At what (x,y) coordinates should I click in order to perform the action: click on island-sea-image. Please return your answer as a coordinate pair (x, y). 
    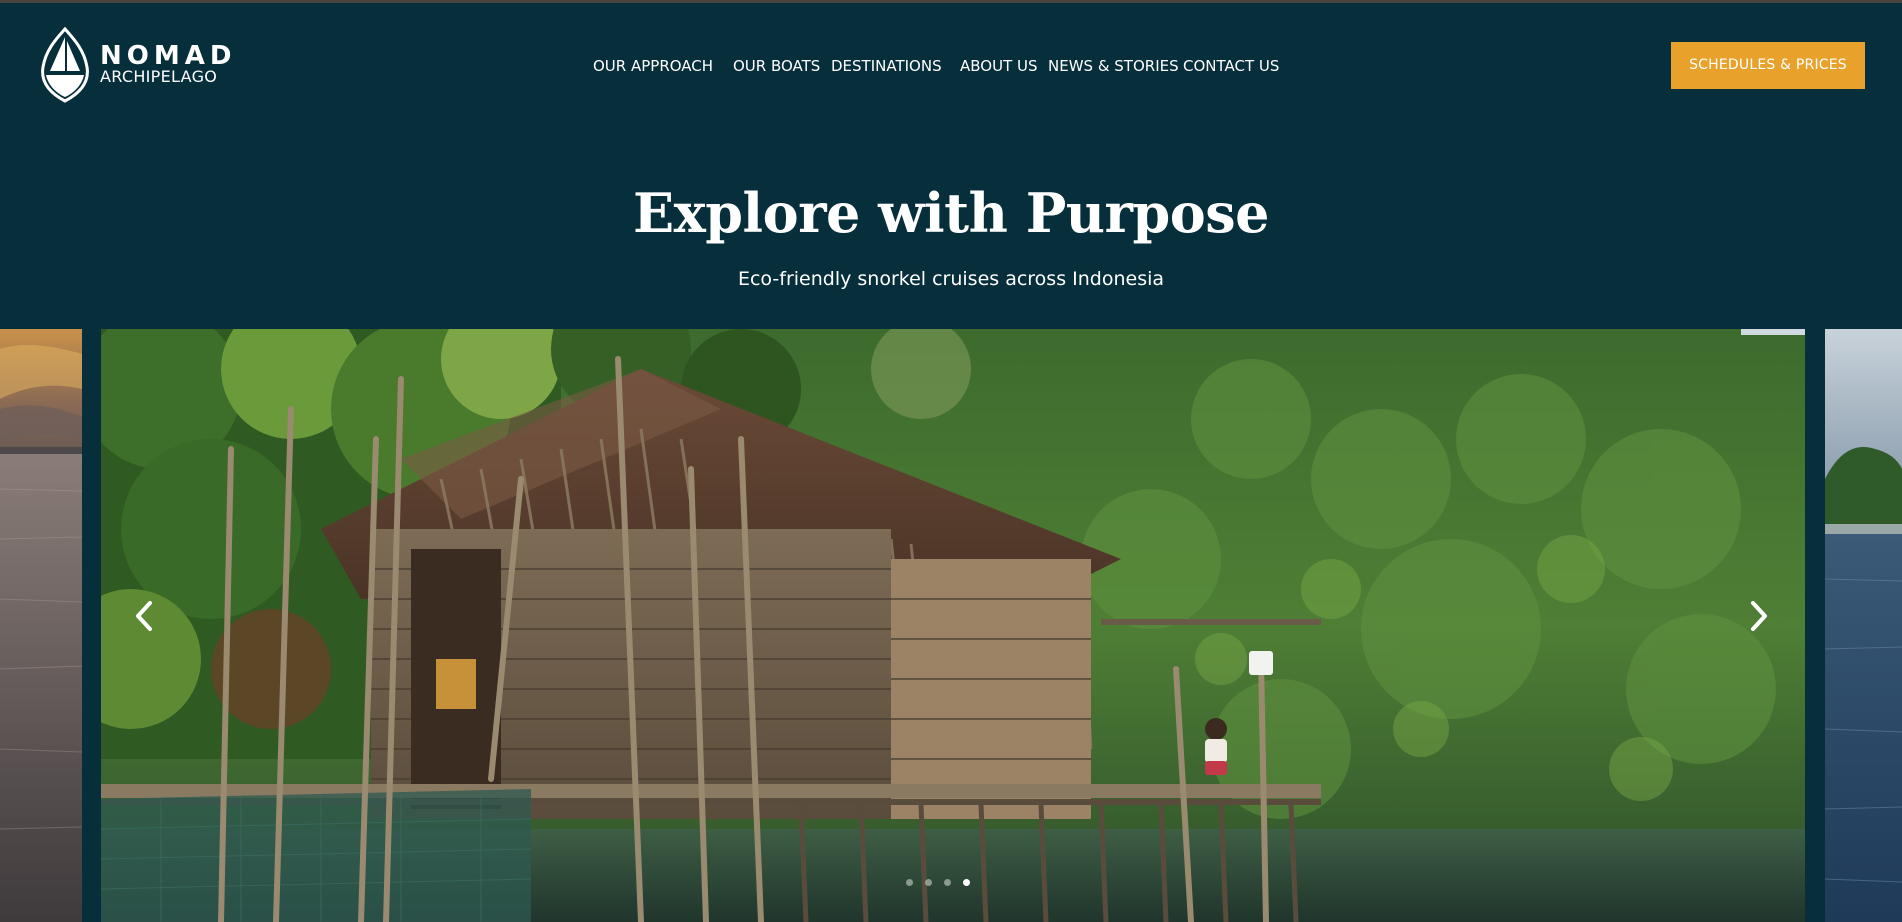
    Looking at the image, I should click on (1863, 625).